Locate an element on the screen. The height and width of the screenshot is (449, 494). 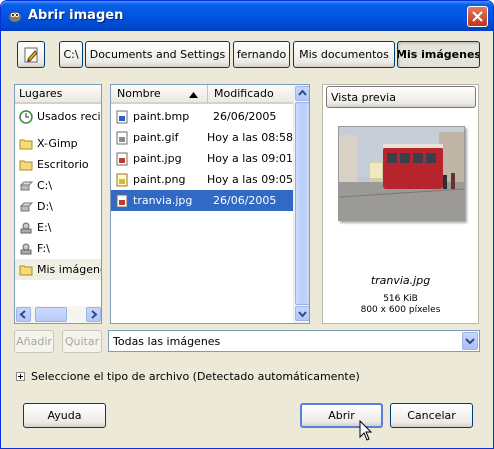
bmp-file-icon is located at coordinates (122, 116).